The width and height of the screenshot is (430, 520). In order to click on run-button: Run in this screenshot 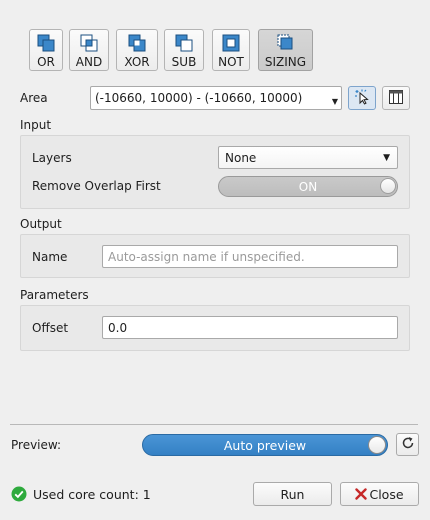, I will do `click(292, 494)`.